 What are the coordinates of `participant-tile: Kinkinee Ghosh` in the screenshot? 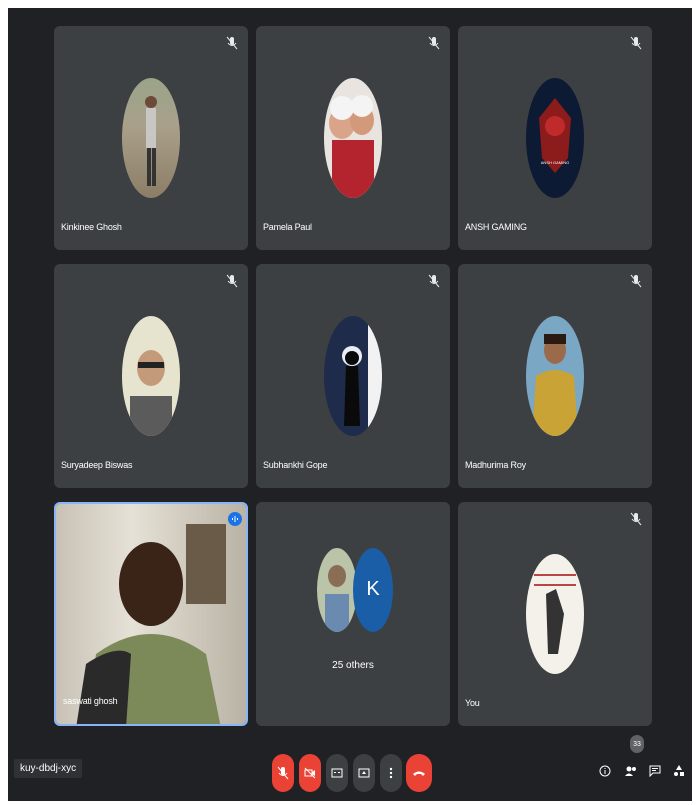 It's located at (151, 138).